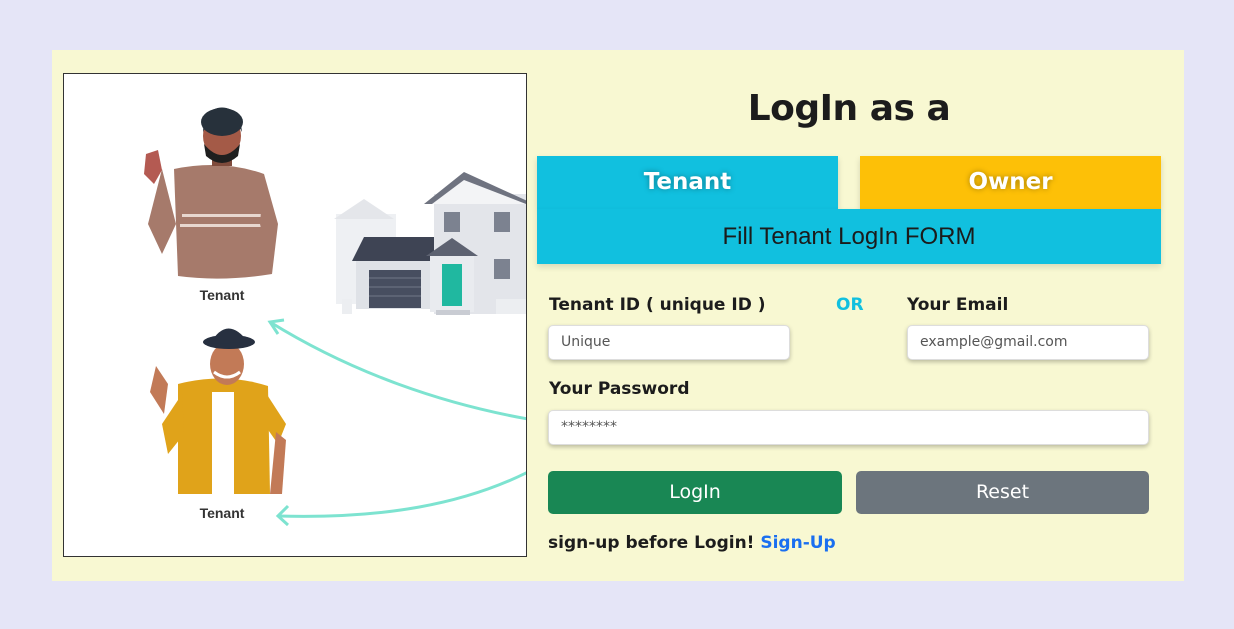 This screenshot has height=629, width=1234. I want to click on password-label: Your Password, so click(619, 389).